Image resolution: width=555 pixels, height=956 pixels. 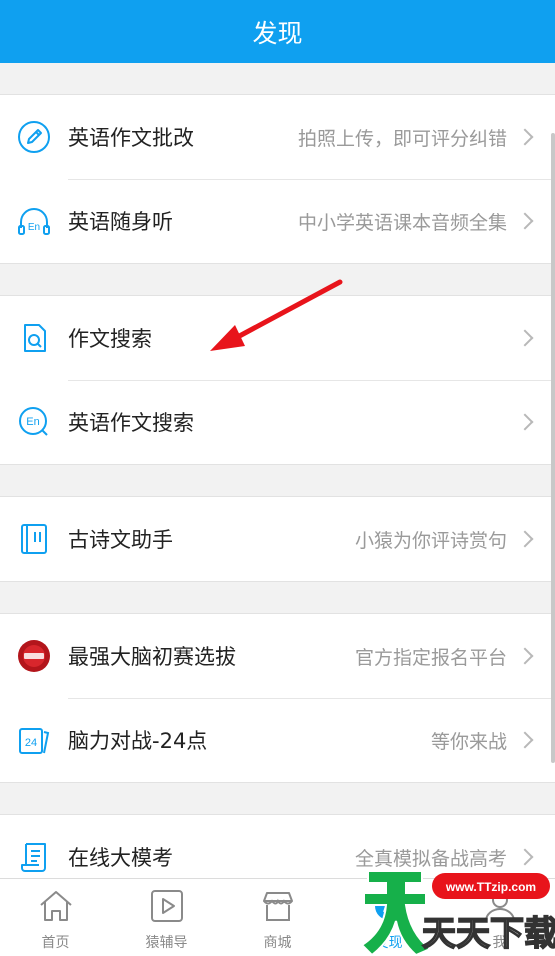 I want to click on list-item-poetry-assistant: 古诗文助手 小猿为你评诗赏句, so click(x=277, y=539).